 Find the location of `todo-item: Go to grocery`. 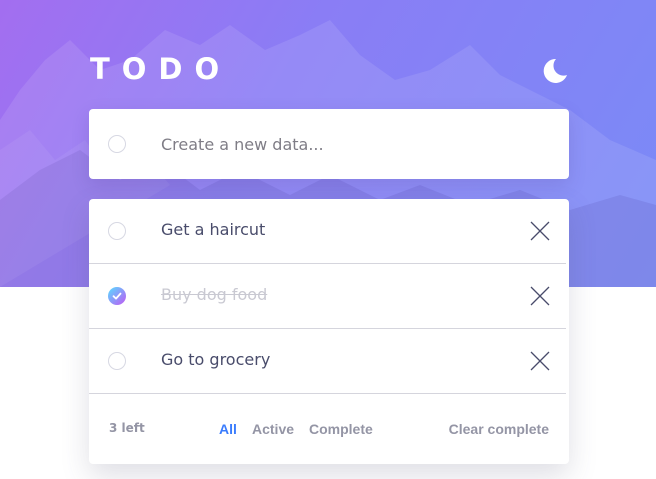

todo-item: Go to grocery is located at coordinates (327, 361).